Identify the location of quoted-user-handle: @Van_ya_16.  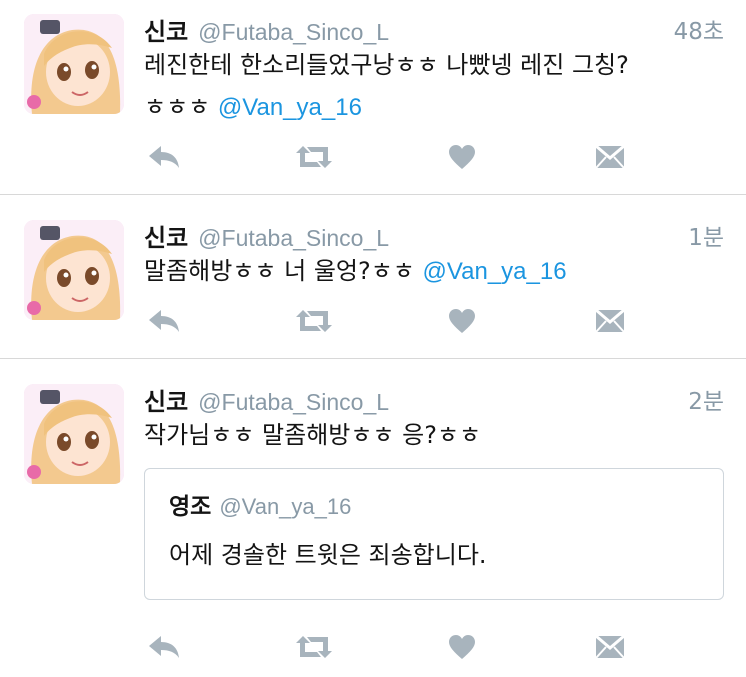
(285, 506).